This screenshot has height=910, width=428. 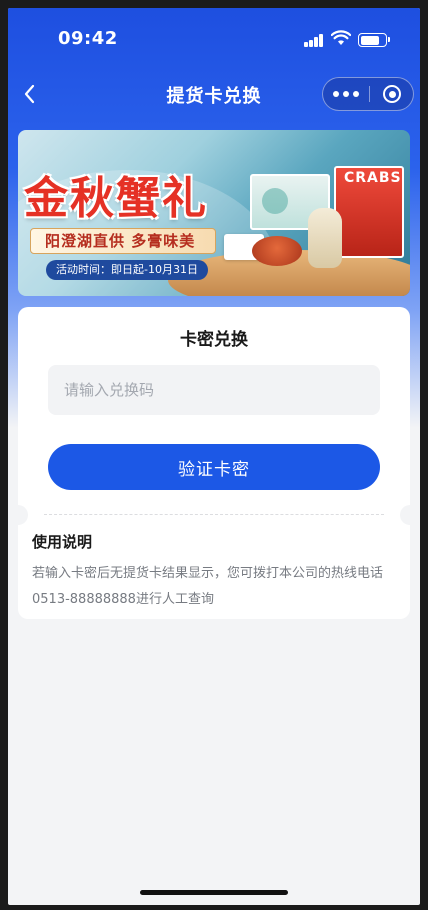 What do you see at coordinates (369, 40) in the screenshot?
I see `battery-level` at bounding box center [369, 40].